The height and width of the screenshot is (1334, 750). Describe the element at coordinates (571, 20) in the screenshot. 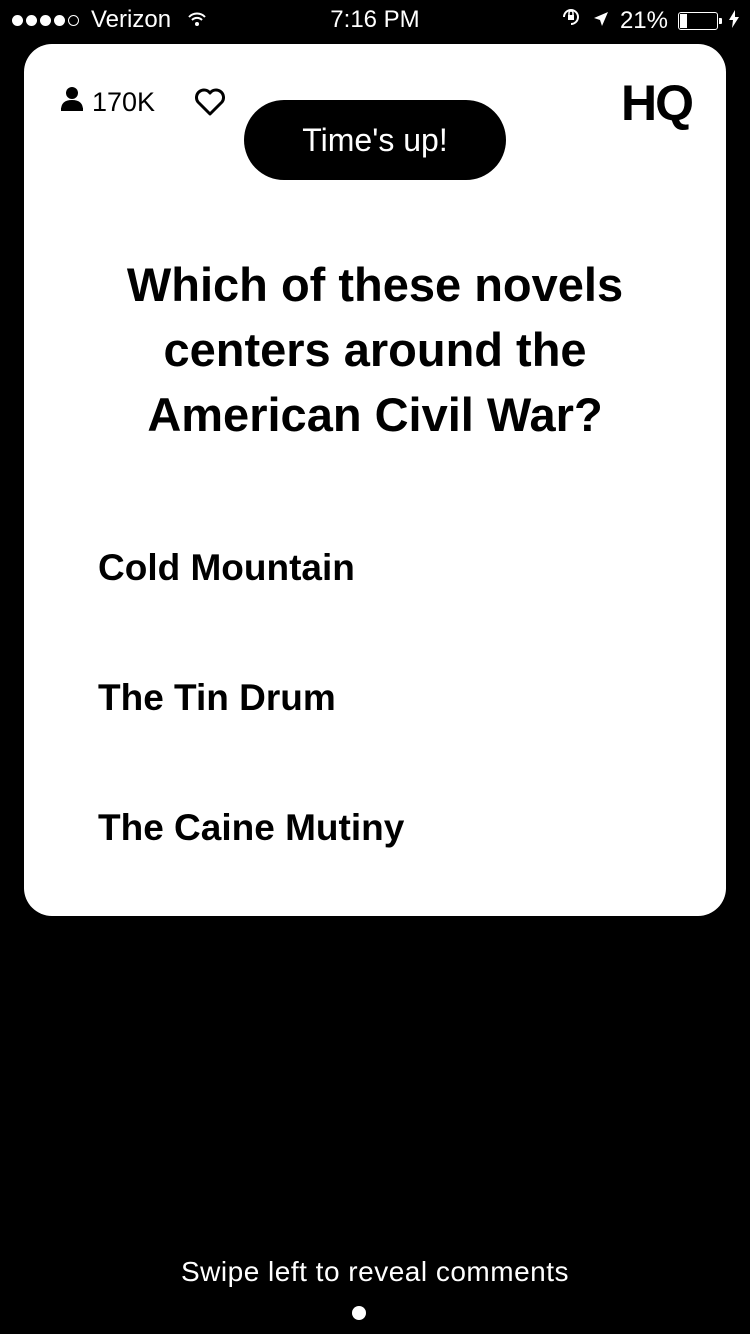

I see `rotation-lock-icon` at that location.